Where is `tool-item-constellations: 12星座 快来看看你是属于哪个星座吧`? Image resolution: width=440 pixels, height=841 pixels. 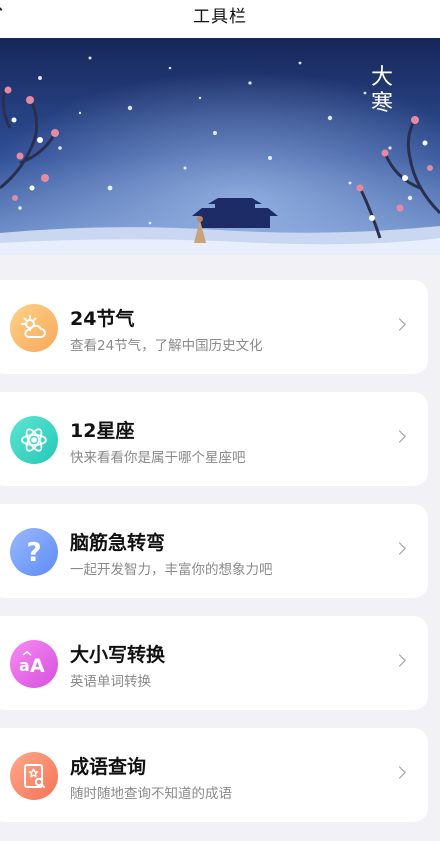 tool-item-constellations: 12星座 快来看看你是属于哪个星座吧 is located at coordinates (214, 439).